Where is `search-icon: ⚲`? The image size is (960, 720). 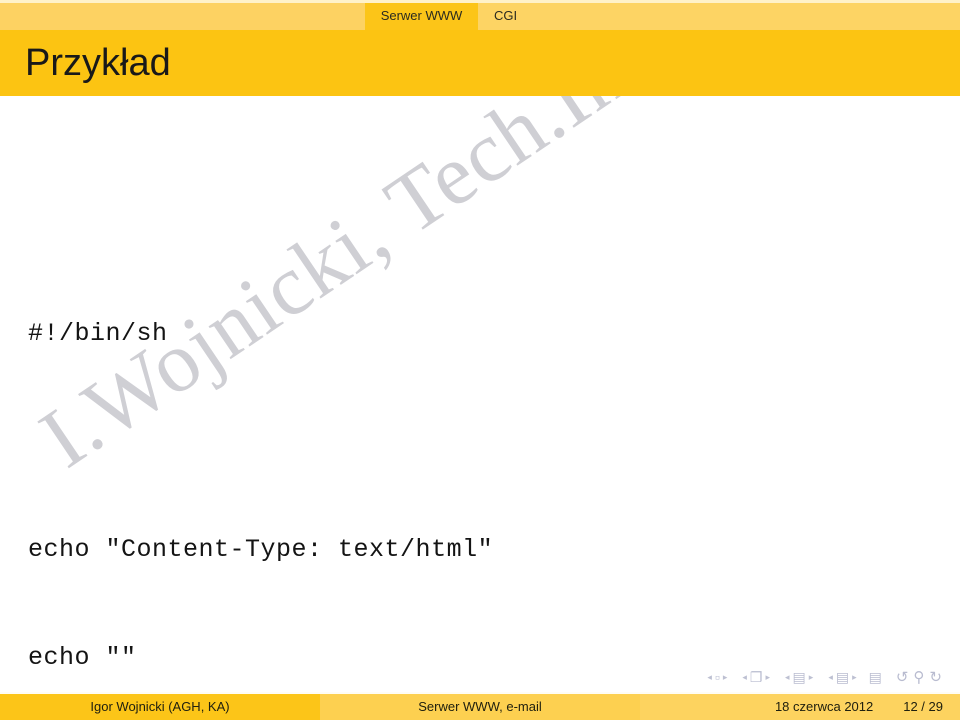
search-icon: ⚲ is located at coordinates (918, 677).